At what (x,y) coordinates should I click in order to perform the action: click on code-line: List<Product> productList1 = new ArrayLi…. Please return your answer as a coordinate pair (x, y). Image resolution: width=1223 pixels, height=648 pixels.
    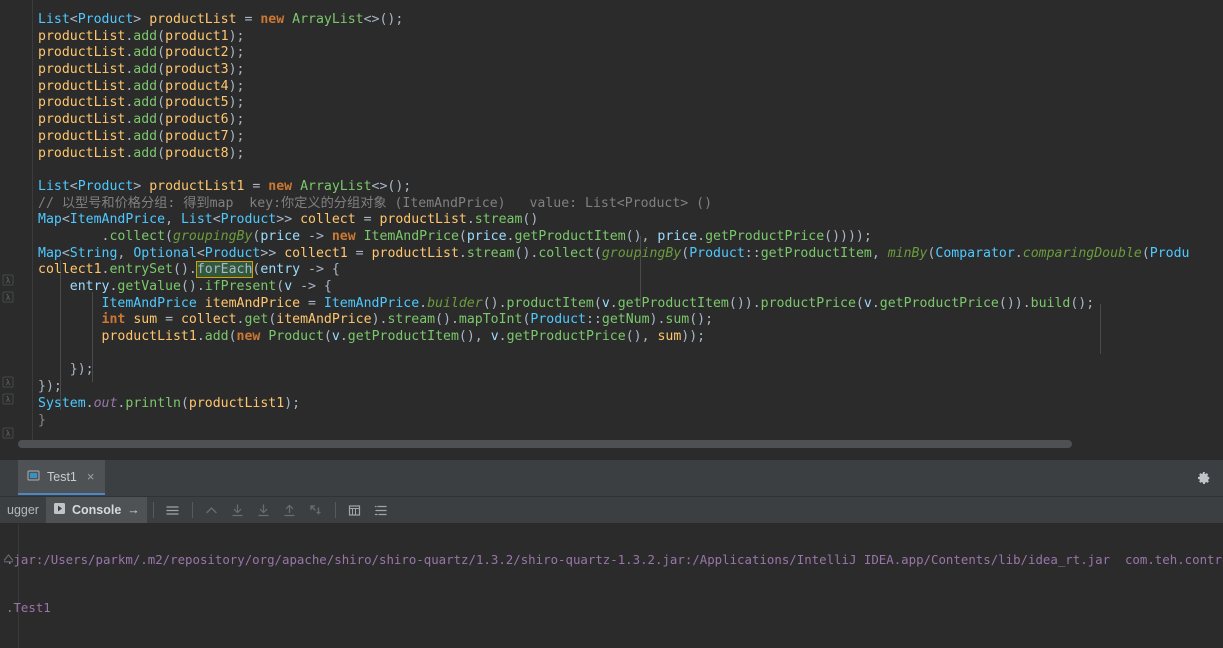
    Looking at the image, I should click on (630, 187).